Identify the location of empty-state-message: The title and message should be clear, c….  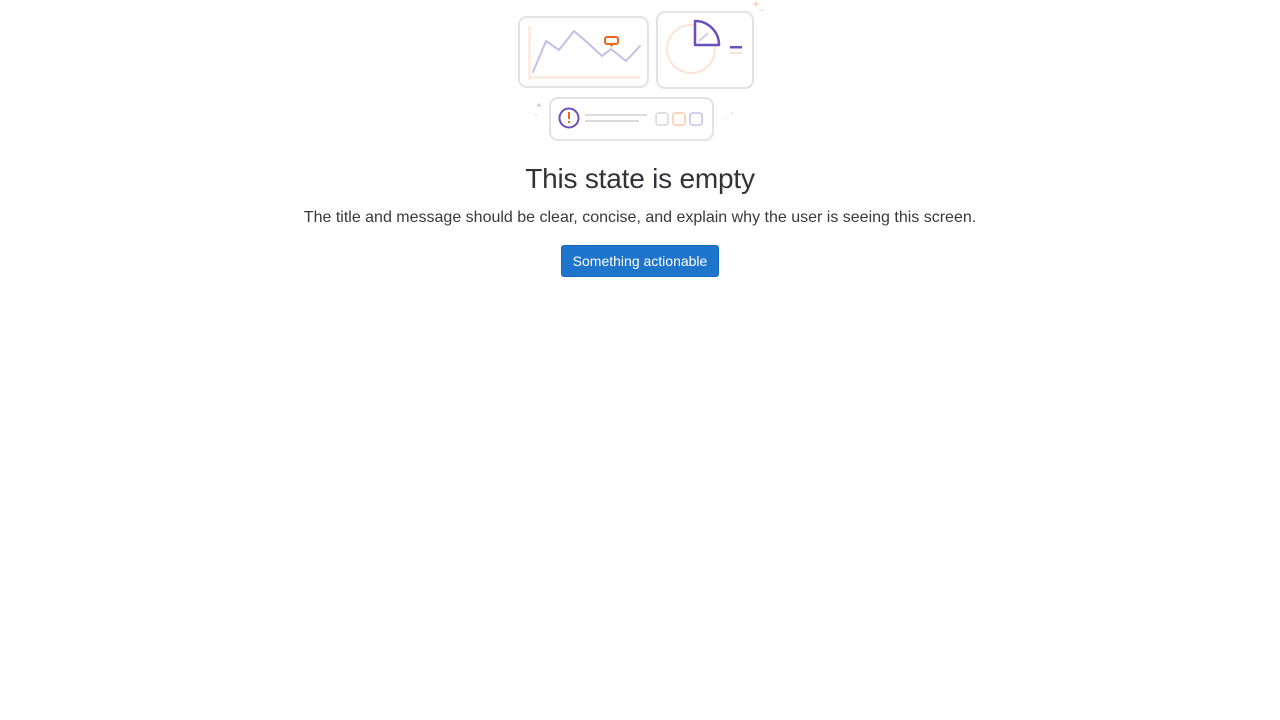
(640, 217).